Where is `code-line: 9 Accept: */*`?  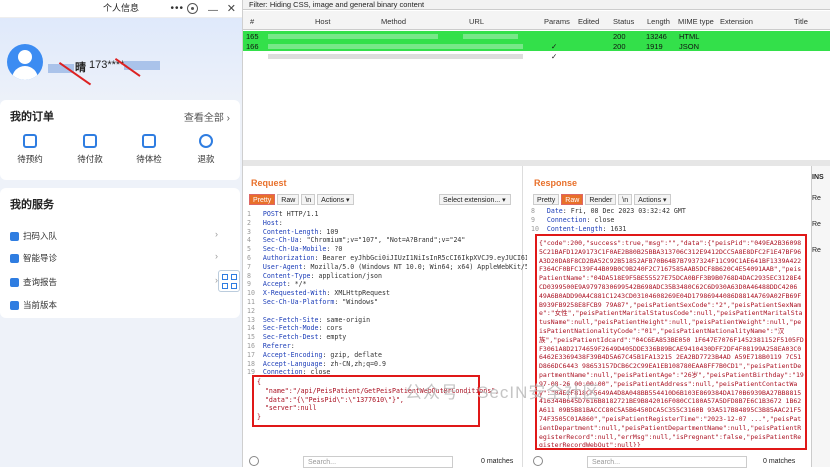 code-line: 9 Accept: */* is located at coordinates (277, 284).